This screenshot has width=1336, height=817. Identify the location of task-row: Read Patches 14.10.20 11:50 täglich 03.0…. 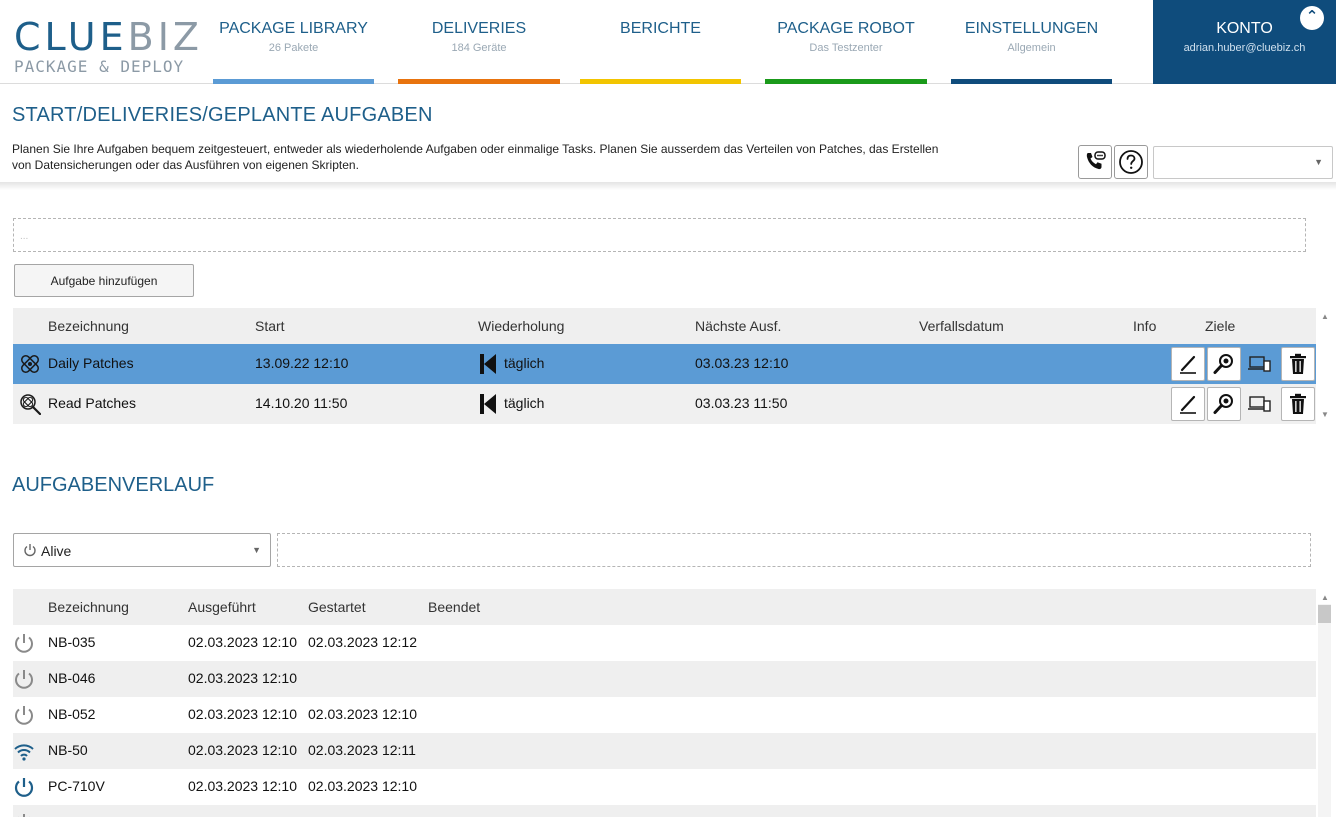
(664, 404).